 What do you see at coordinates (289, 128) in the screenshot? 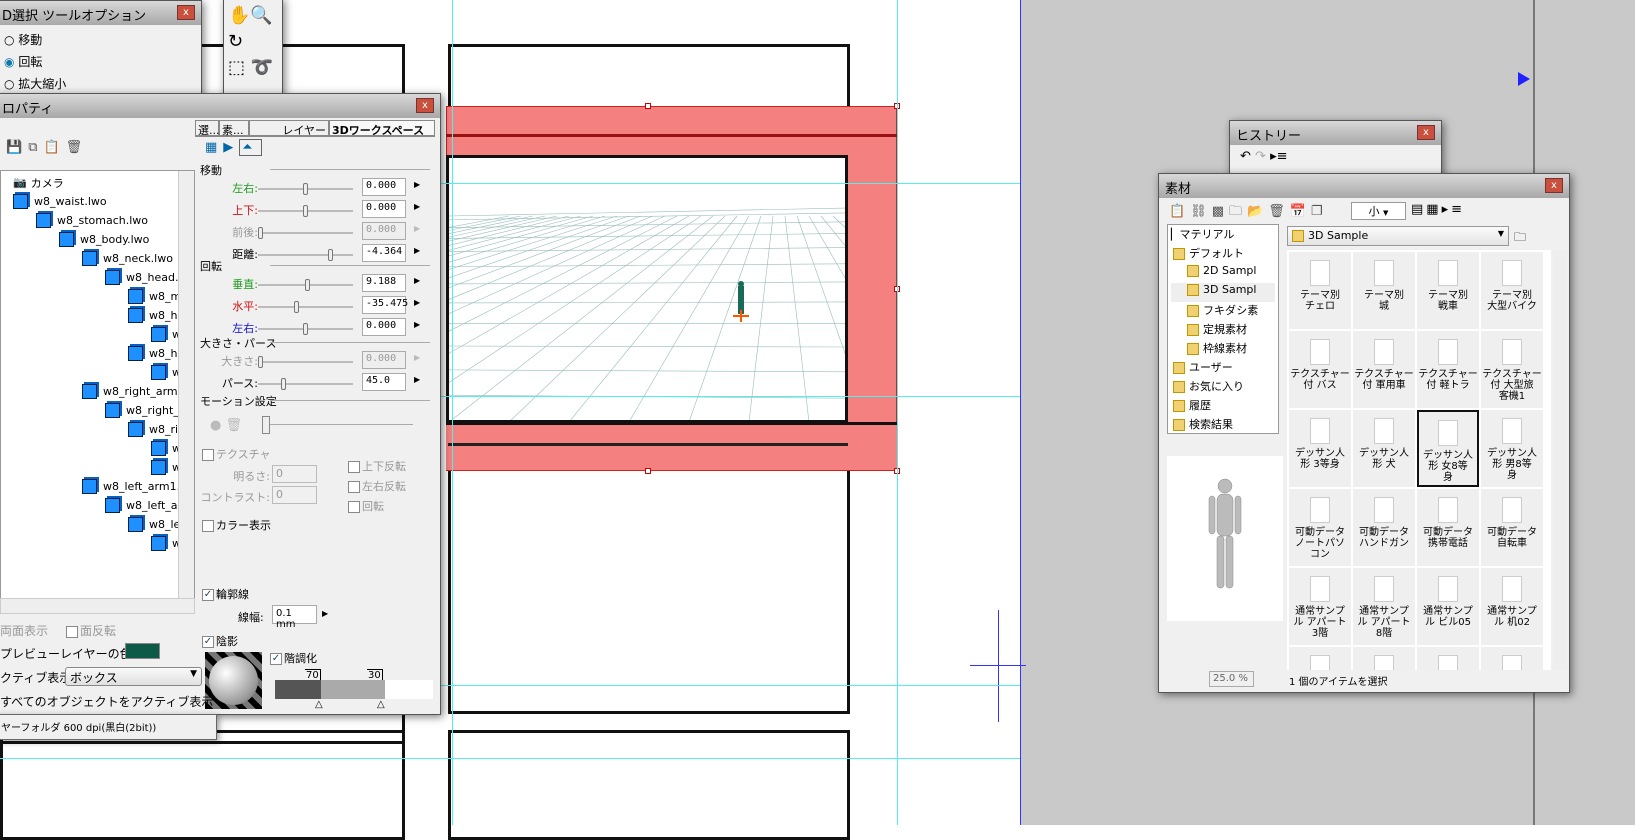
I see `tab-layer: レイヤー` at bounding box center [289, 128].